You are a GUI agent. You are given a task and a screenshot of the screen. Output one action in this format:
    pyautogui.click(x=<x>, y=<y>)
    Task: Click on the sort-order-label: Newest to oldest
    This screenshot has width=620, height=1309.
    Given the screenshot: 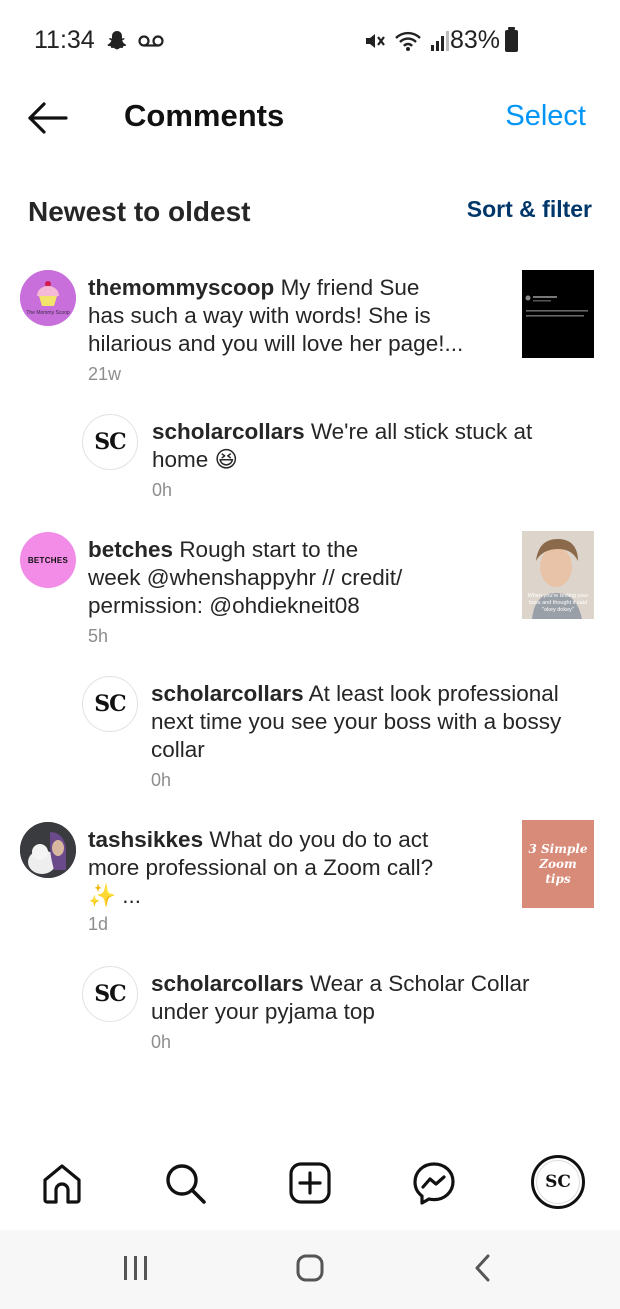 What is the action you would take?
    pyautogui.click(x=139, y=211)
    